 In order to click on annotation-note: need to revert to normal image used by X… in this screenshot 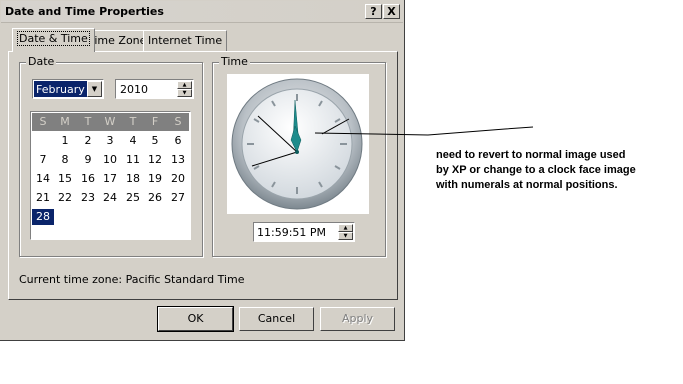, I will do `click(553, 170)`.